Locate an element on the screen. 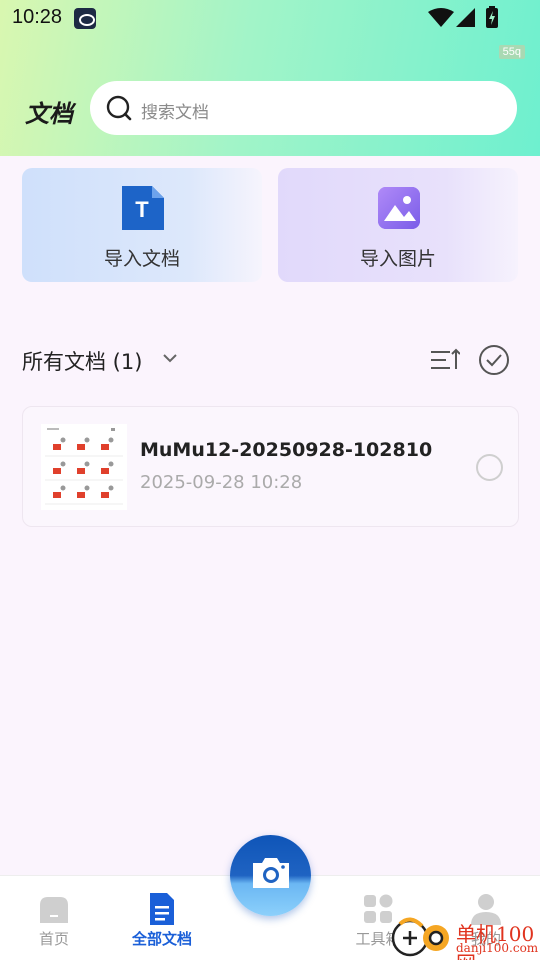  search-input: 搜索文档 is located at coordinates (303, 108).